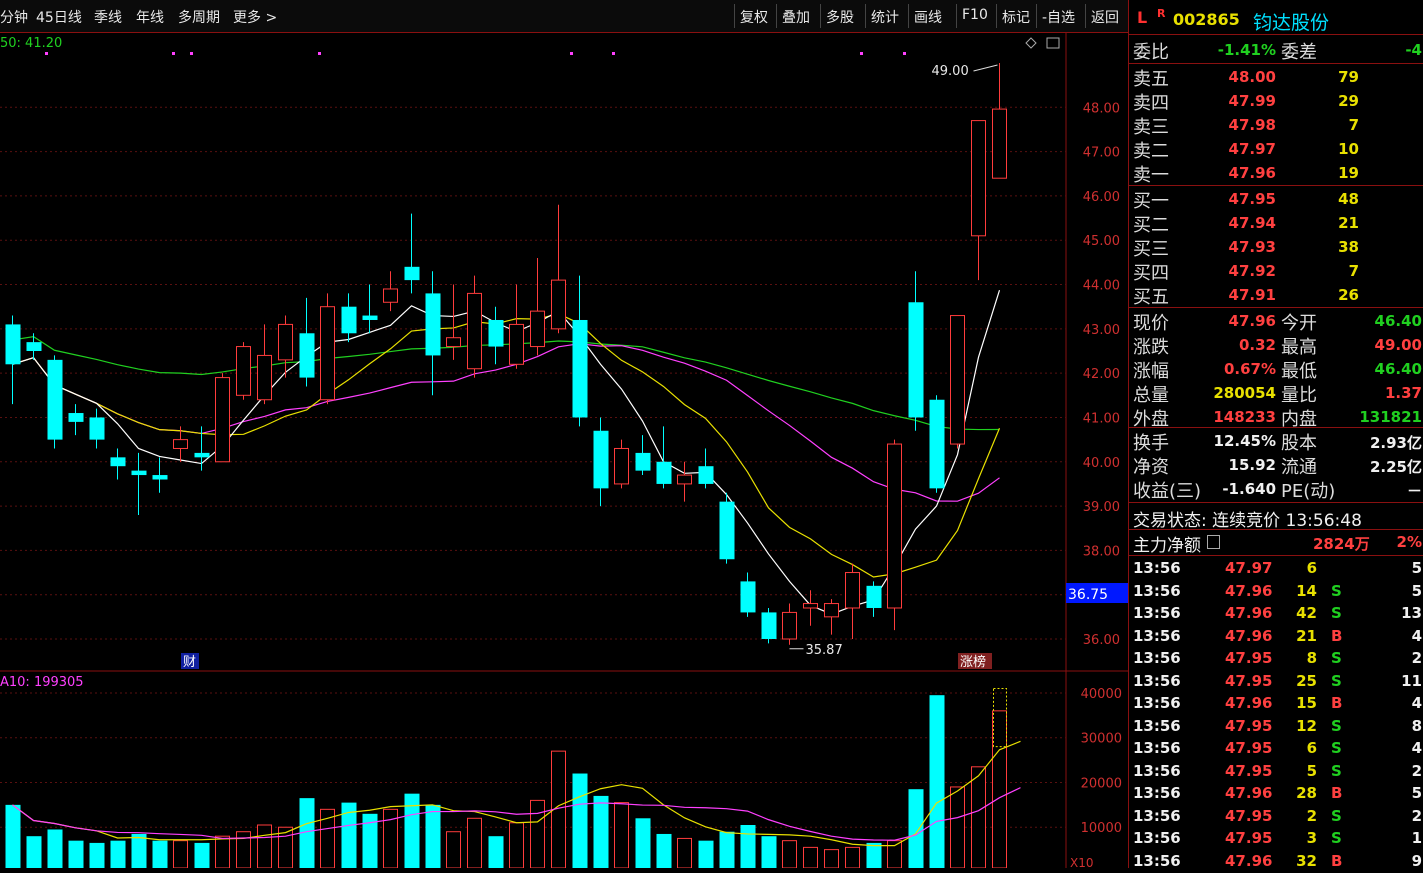  I want to click on tick-row: 13:56 47.97 6 5, so click(1276, 569).